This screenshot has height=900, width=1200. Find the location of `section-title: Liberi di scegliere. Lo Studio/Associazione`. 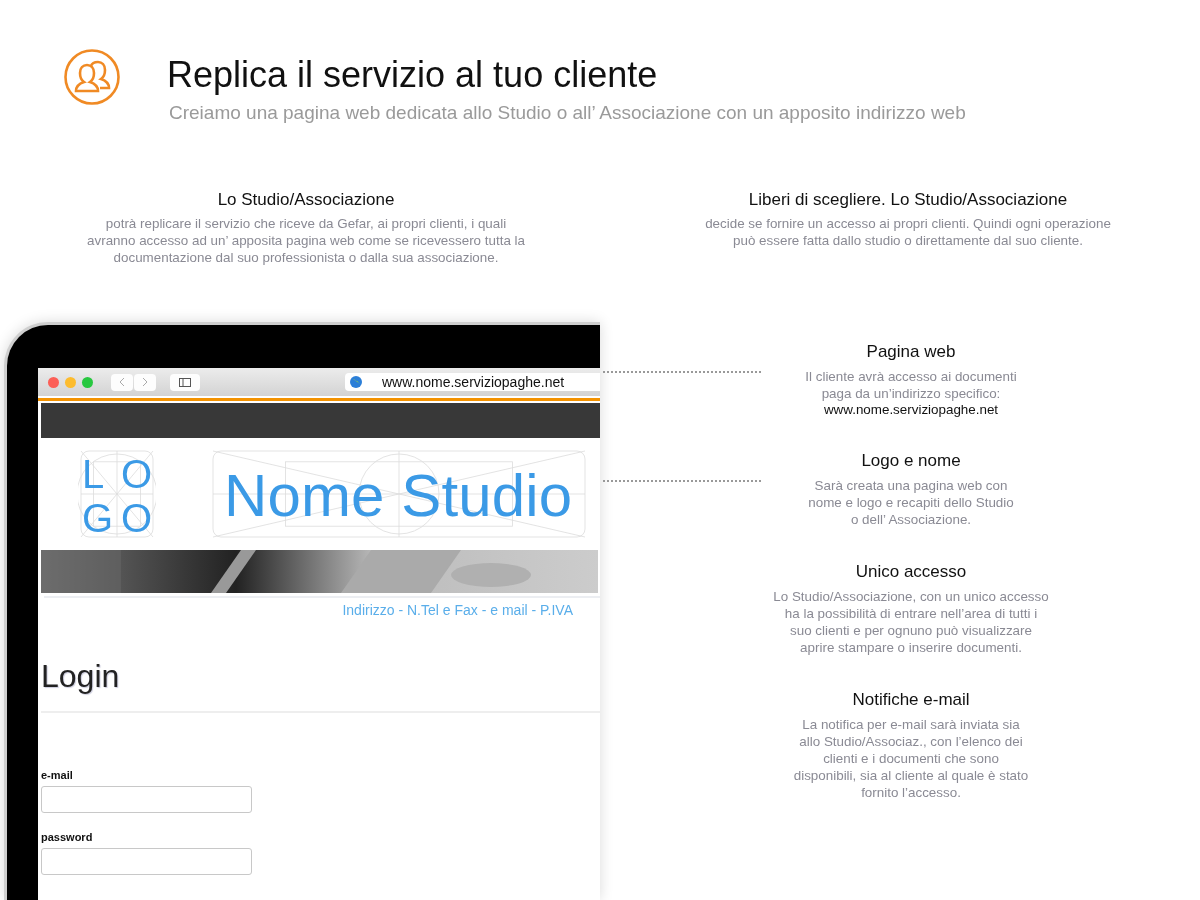

section-title: Liberi di scegliere. Lo Studio/Associazione is located at coordinates (908, 200).